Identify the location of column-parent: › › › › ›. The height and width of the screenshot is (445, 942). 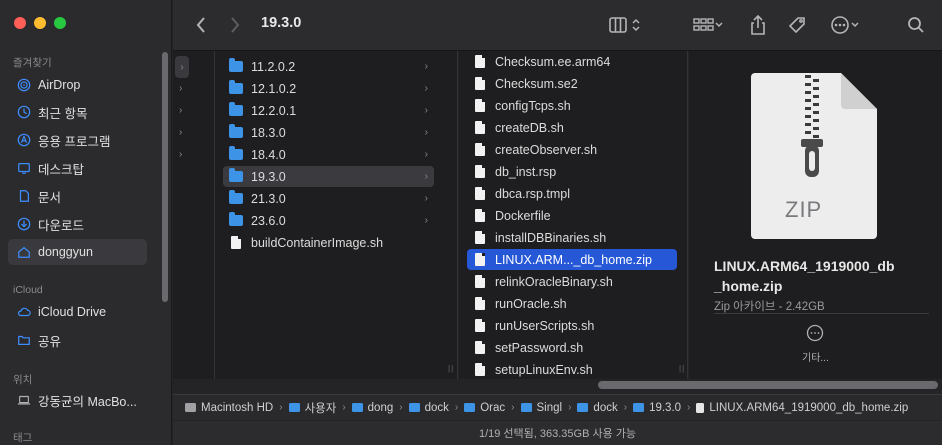
(194, 215).